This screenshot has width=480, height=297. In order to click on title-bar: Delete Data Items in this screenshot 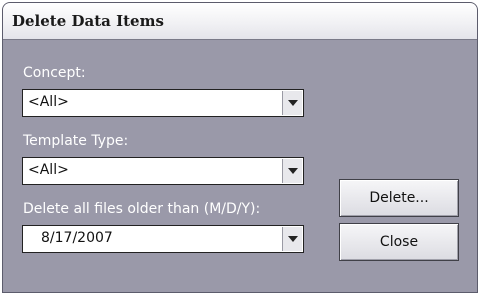, I will do `click(240, 21)`.